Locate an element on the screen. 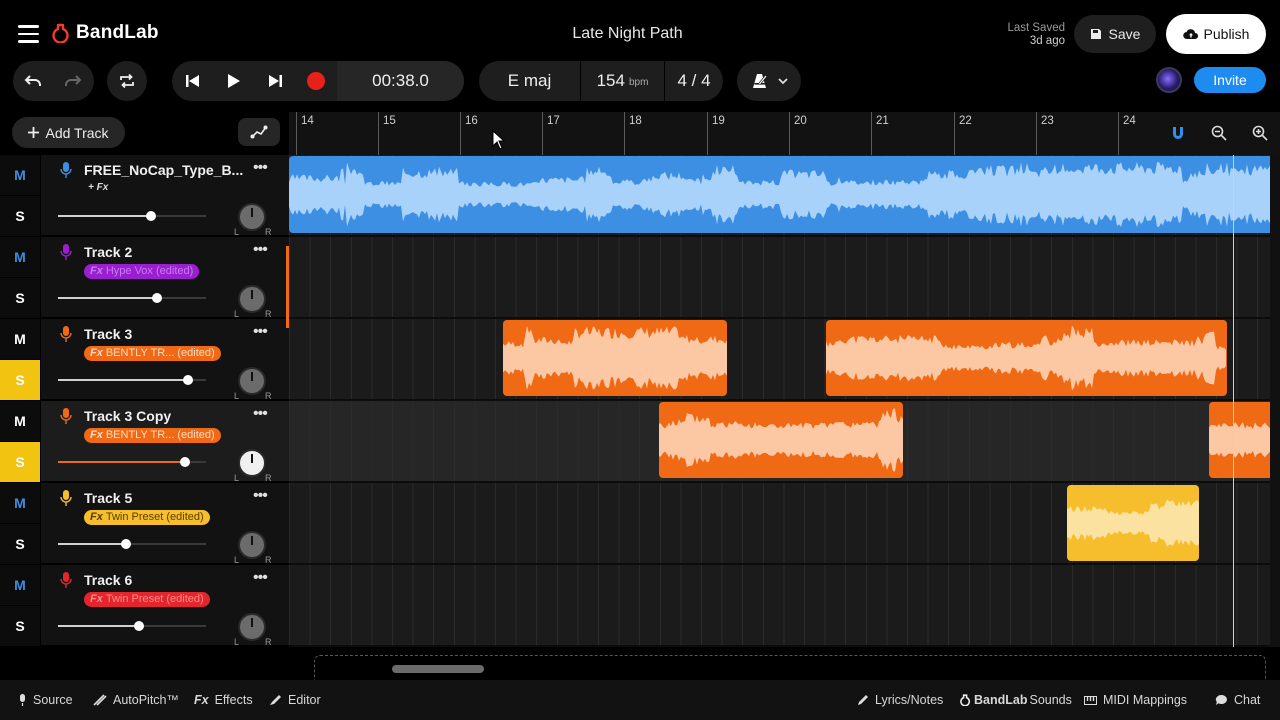 The image size is (1280, 720). redo-button is located at coordinates (73, 81).